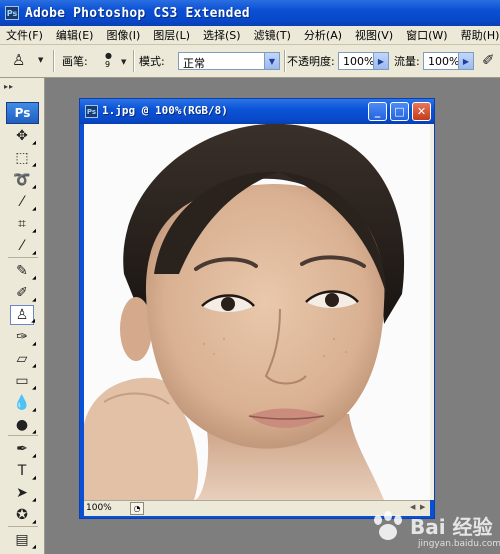 Image resolution: width=500 pixels, height=554 pixels. Describe the element at coordinates (23, 403) in the screenshot. I see `blur-tool-button: 💧 ◢` at that location.